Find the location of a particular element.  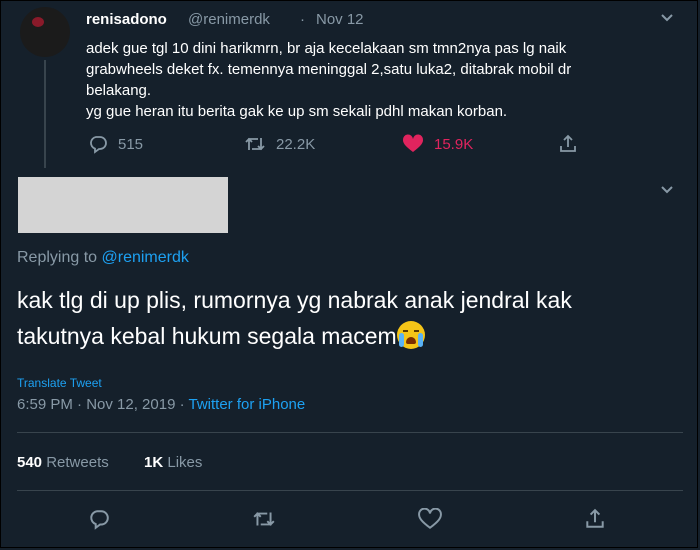

retweets-count: 540 is located at coordinates (30, 462).